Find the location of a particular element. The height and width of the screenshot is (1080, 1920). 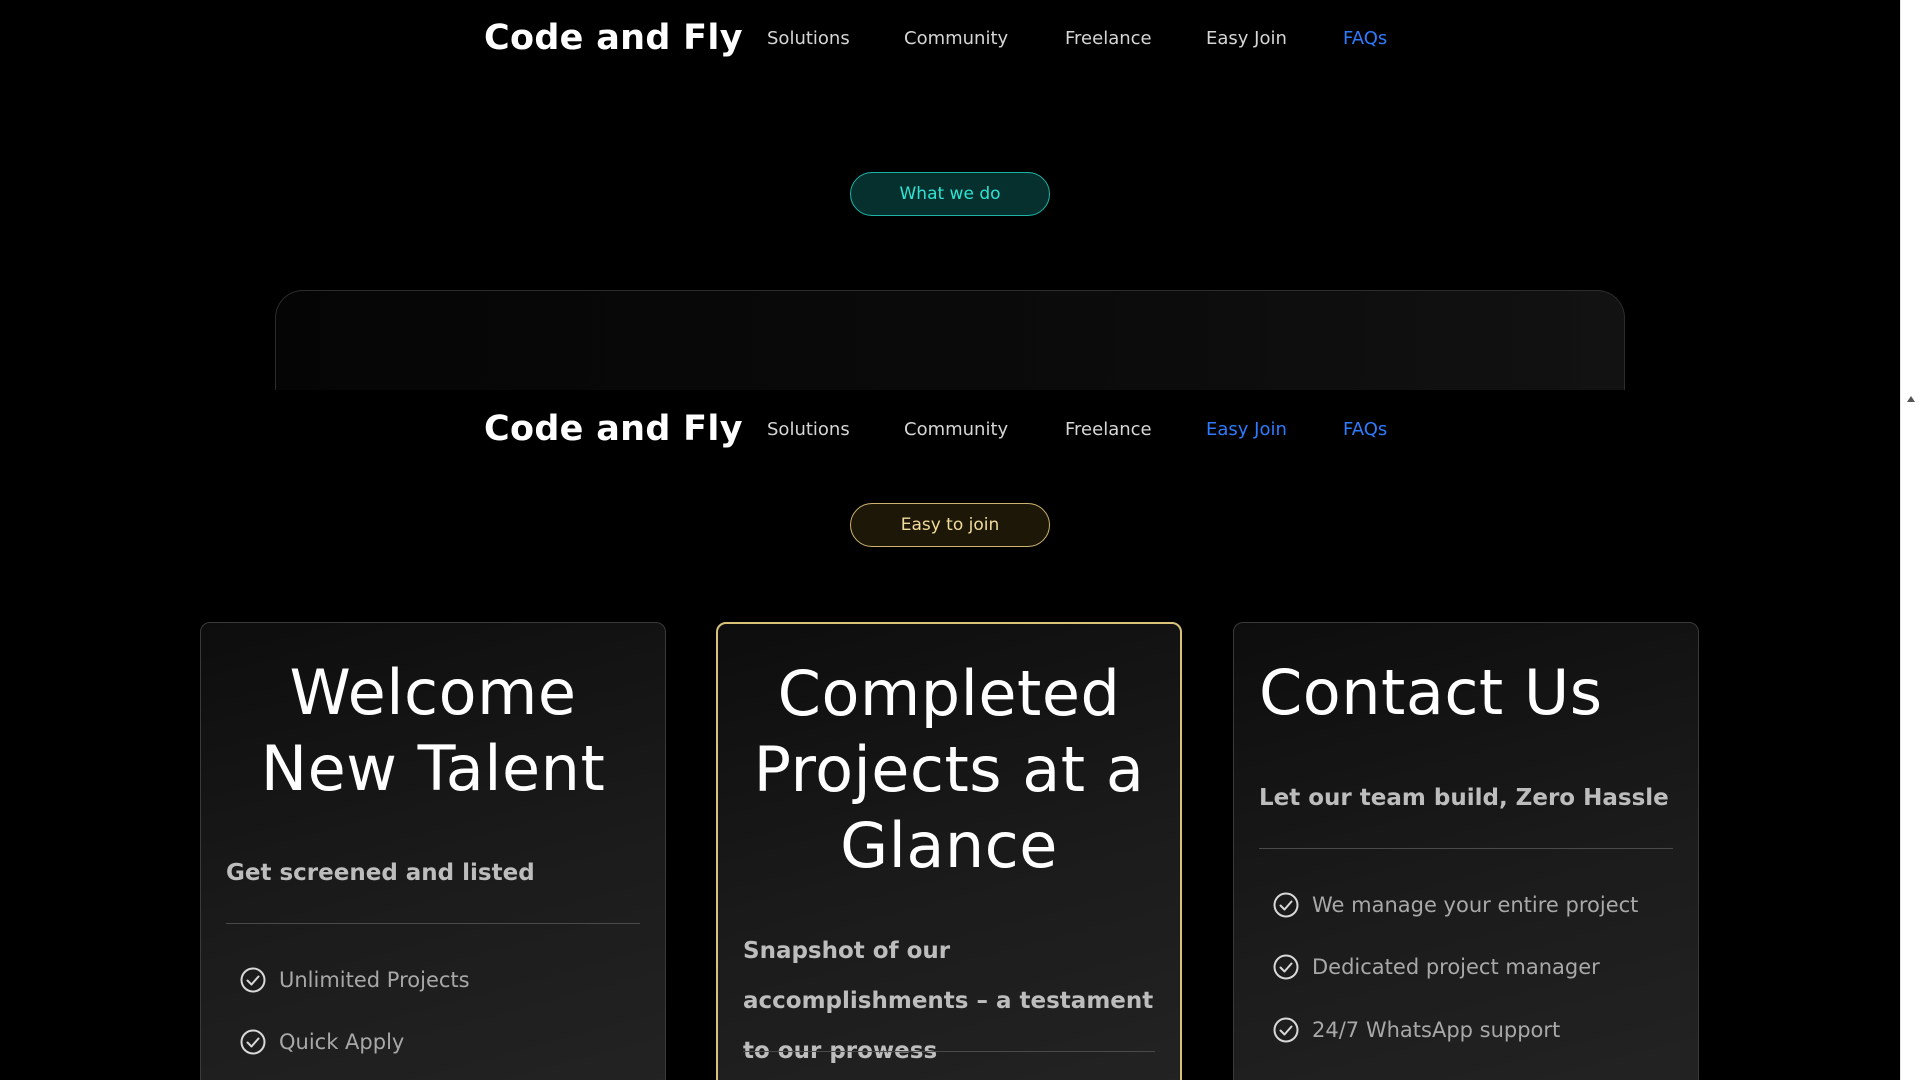

feature-label: We manage your entire project is located at coordinates (1475, 905).